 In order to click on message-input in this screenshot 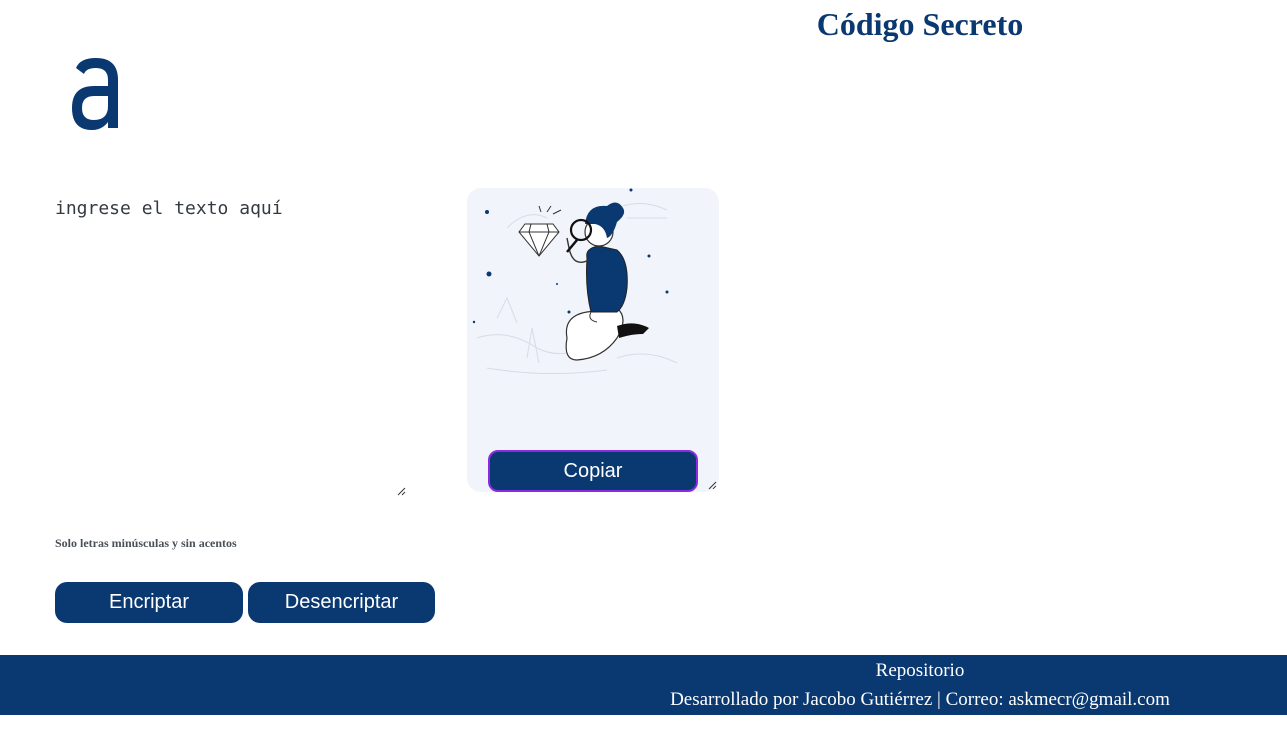, I will do `click(231, 346)`.